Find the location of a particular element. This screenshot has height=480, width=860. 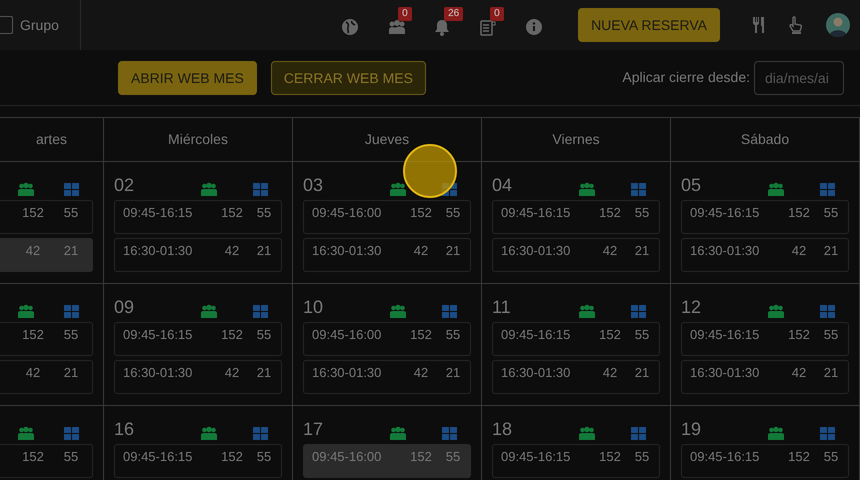

day-number: 09 is located at coordinates (124, 307).